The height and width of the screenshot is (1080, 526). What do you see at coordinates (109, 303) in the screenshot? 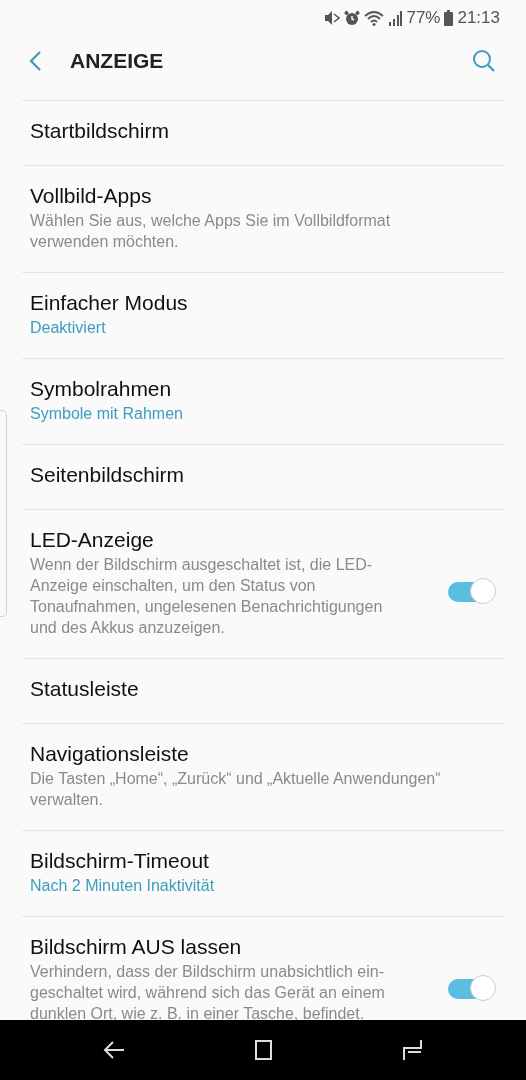
I see `item-title: Einfacher Modus` at bounding box center [109, 303].